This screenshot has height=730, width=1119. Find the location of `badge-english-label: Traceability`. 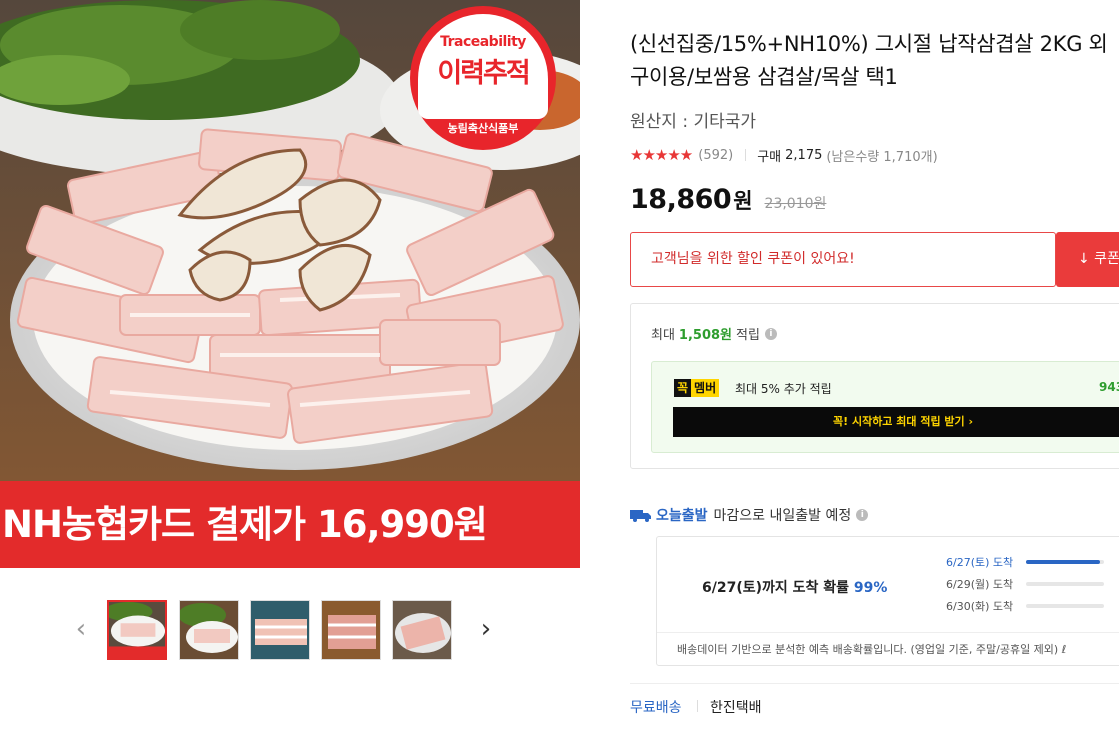

badge-english-label: Traceability is located at coordinates (483, 42).